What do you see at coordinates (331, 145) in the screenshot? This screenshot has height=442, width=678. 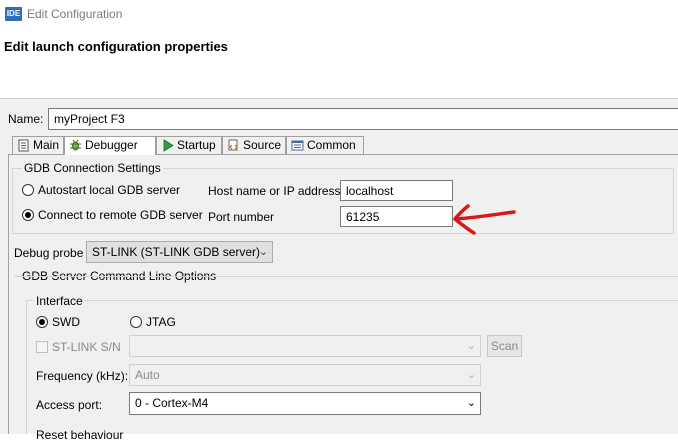 I see `tab-common-label: Common` at bounding box center [331, 145].